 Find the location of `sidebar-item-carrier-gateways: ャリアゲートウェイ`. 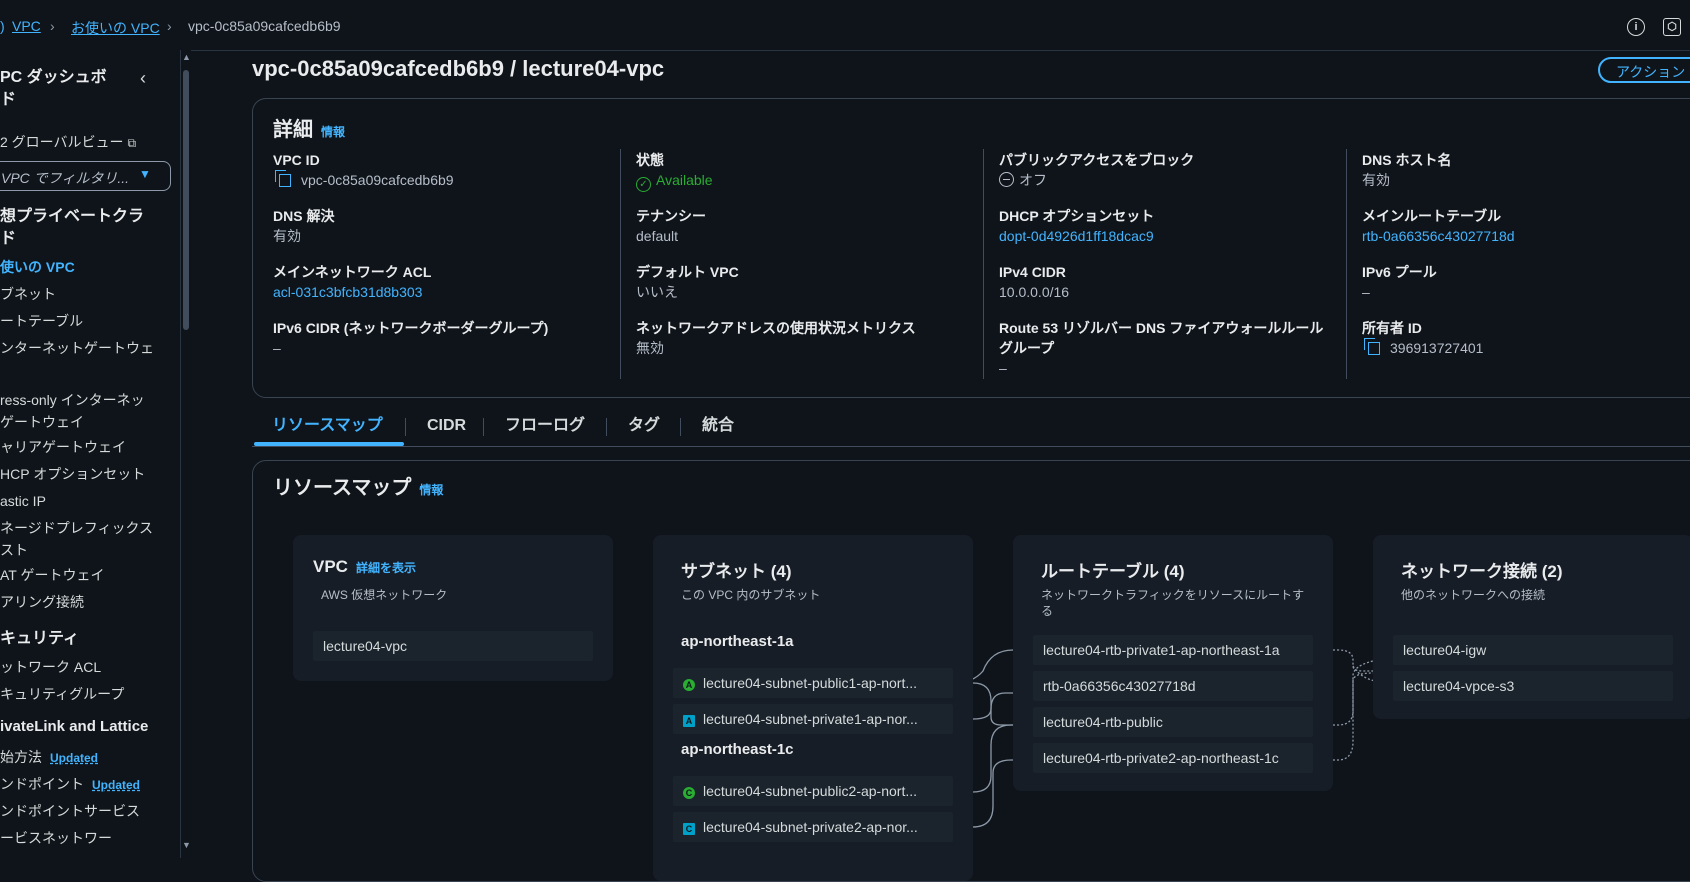

sidebar-item-carrier-gateways: ャリアゲートウェイ is located at coordinates (63, 447).